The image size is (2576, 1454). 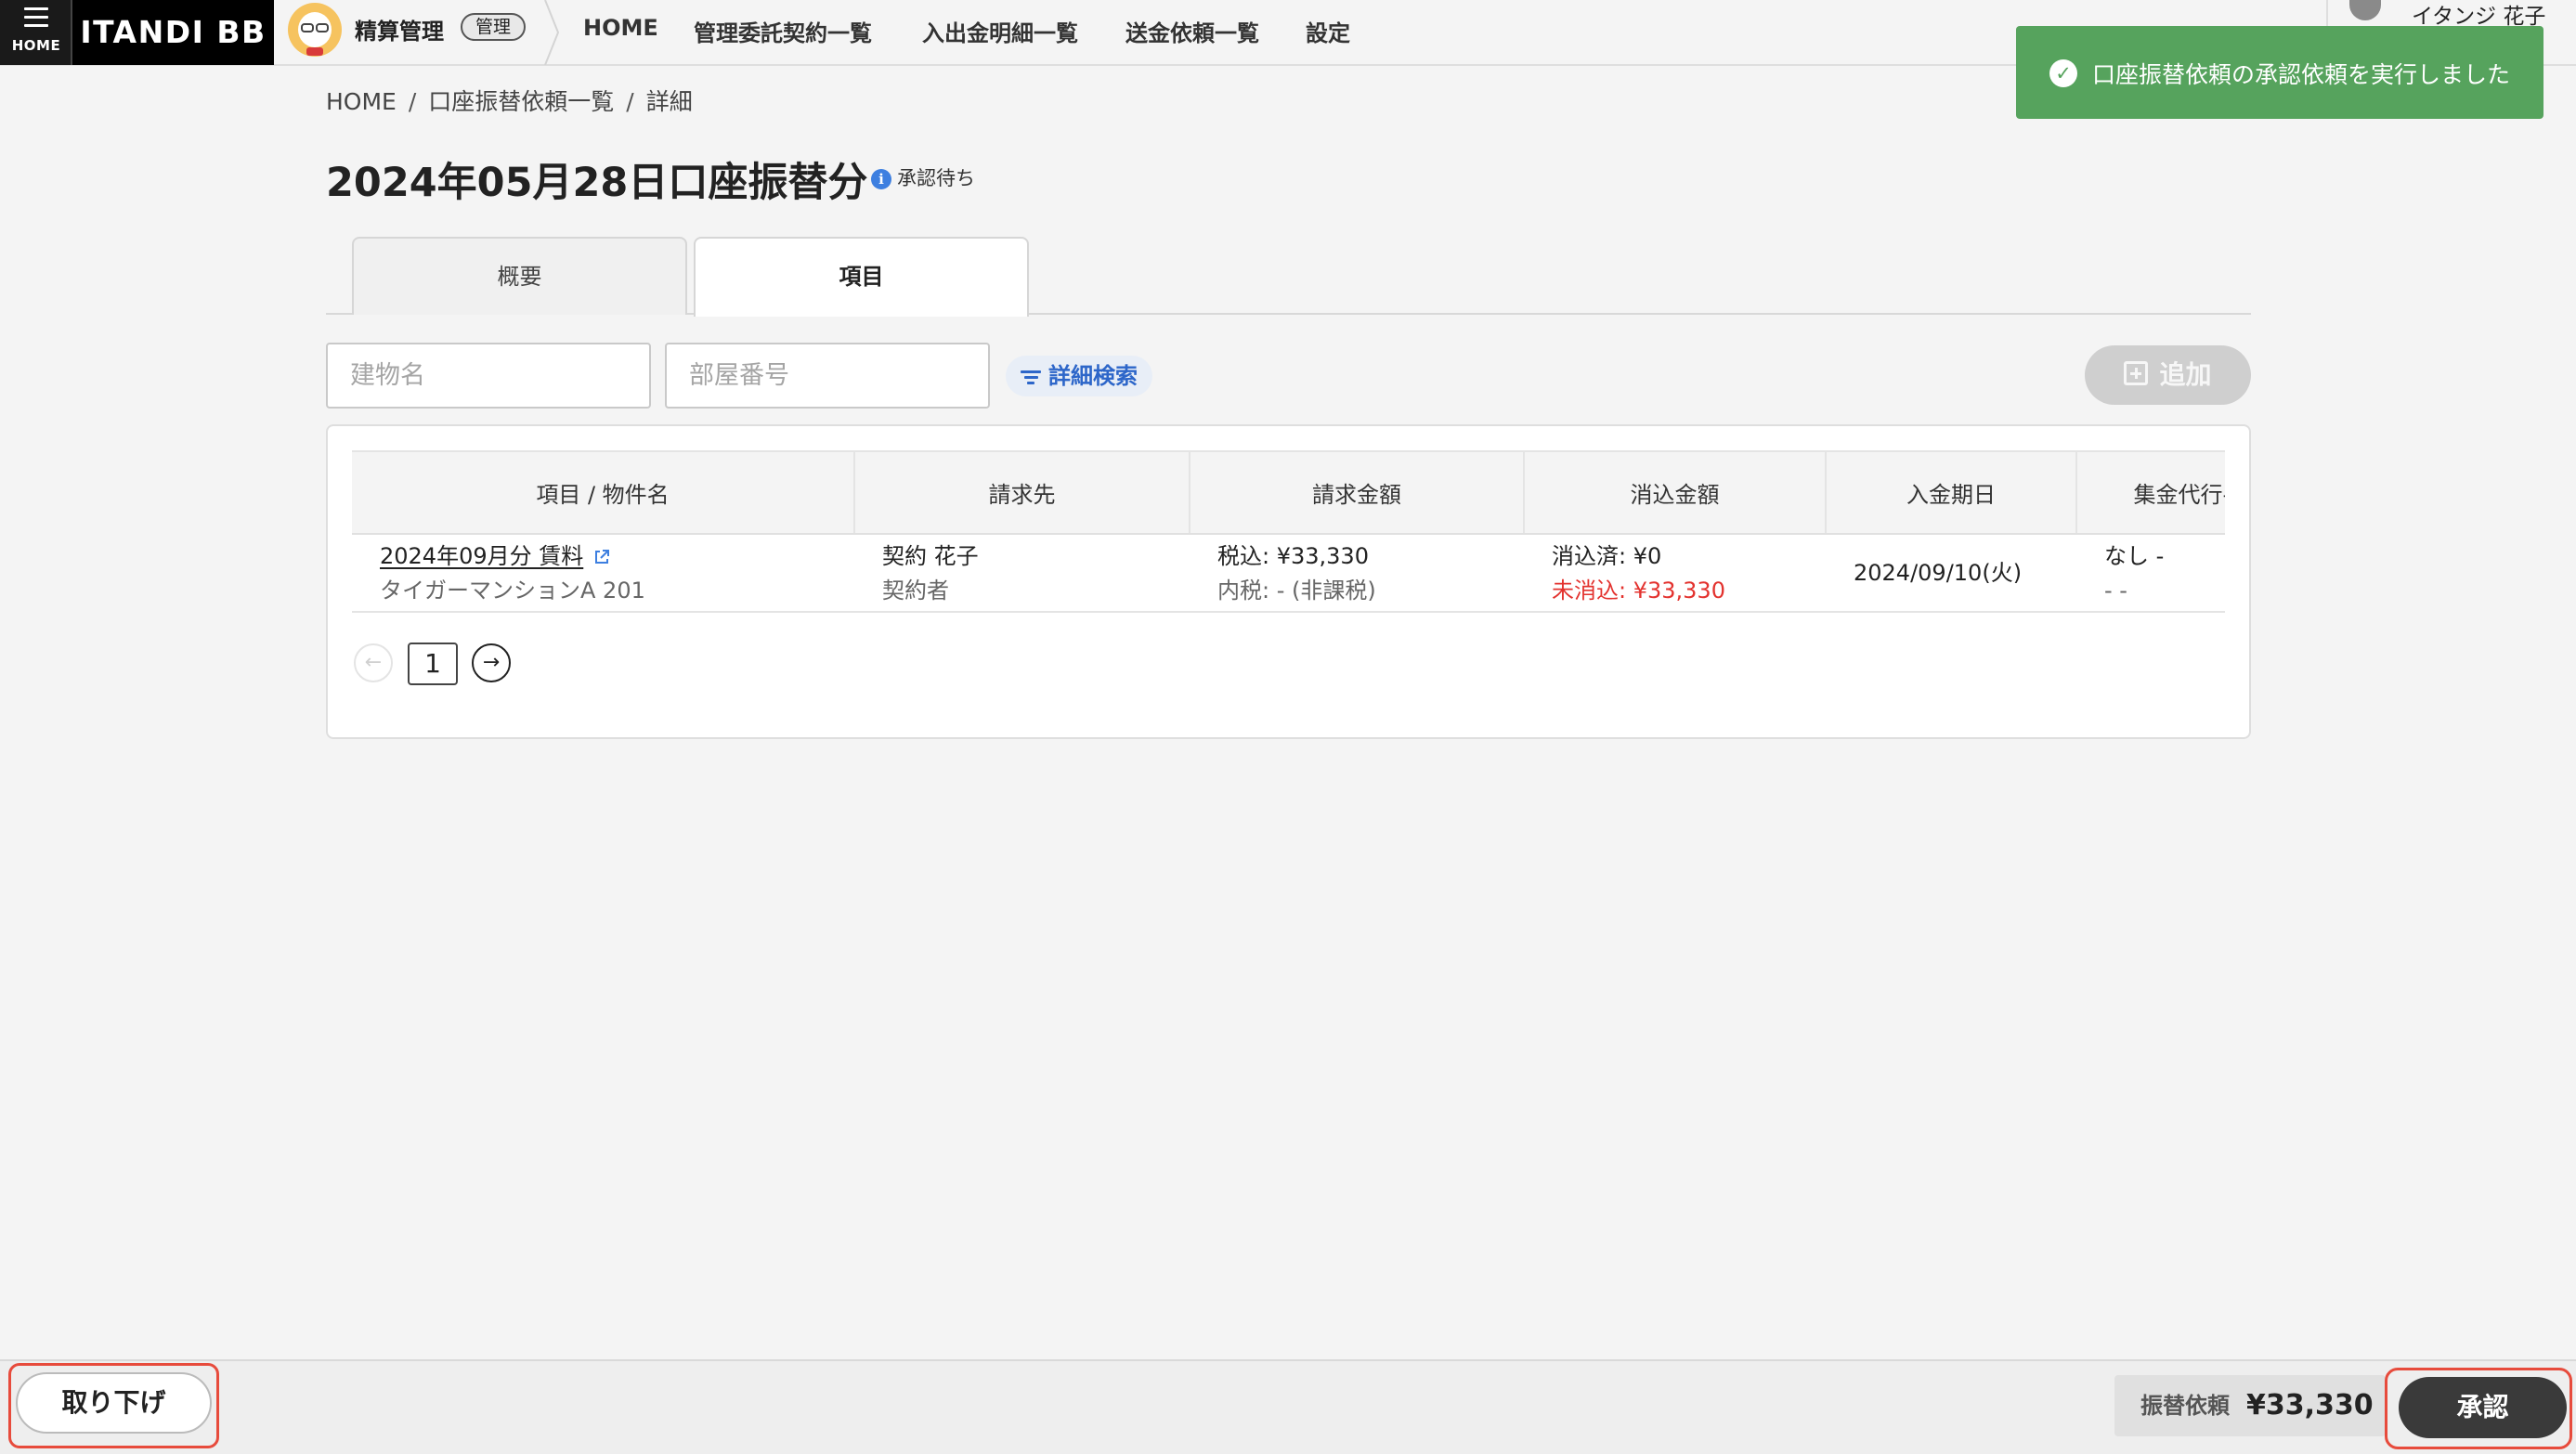 I want to click on external-link-icon, so click(x=601, y=557).